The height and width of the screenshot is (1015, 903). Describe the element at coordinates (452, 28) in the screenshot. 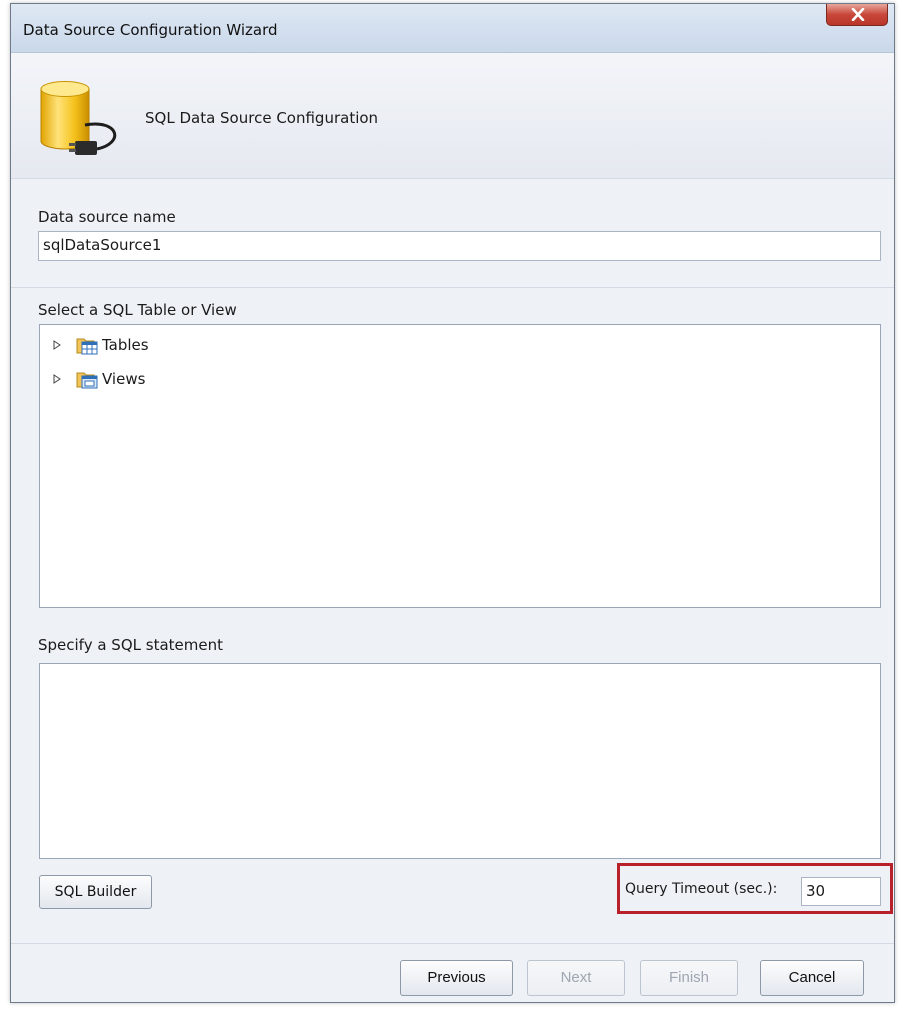

I see `title-bar: Data Source Configuration Wizard` at that location.